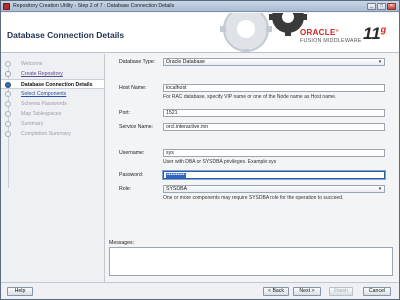  Describe the element at coordinates (52, 134) in the screenshot. I see `nav-step-completion-summary: Completion Summary` at that location.